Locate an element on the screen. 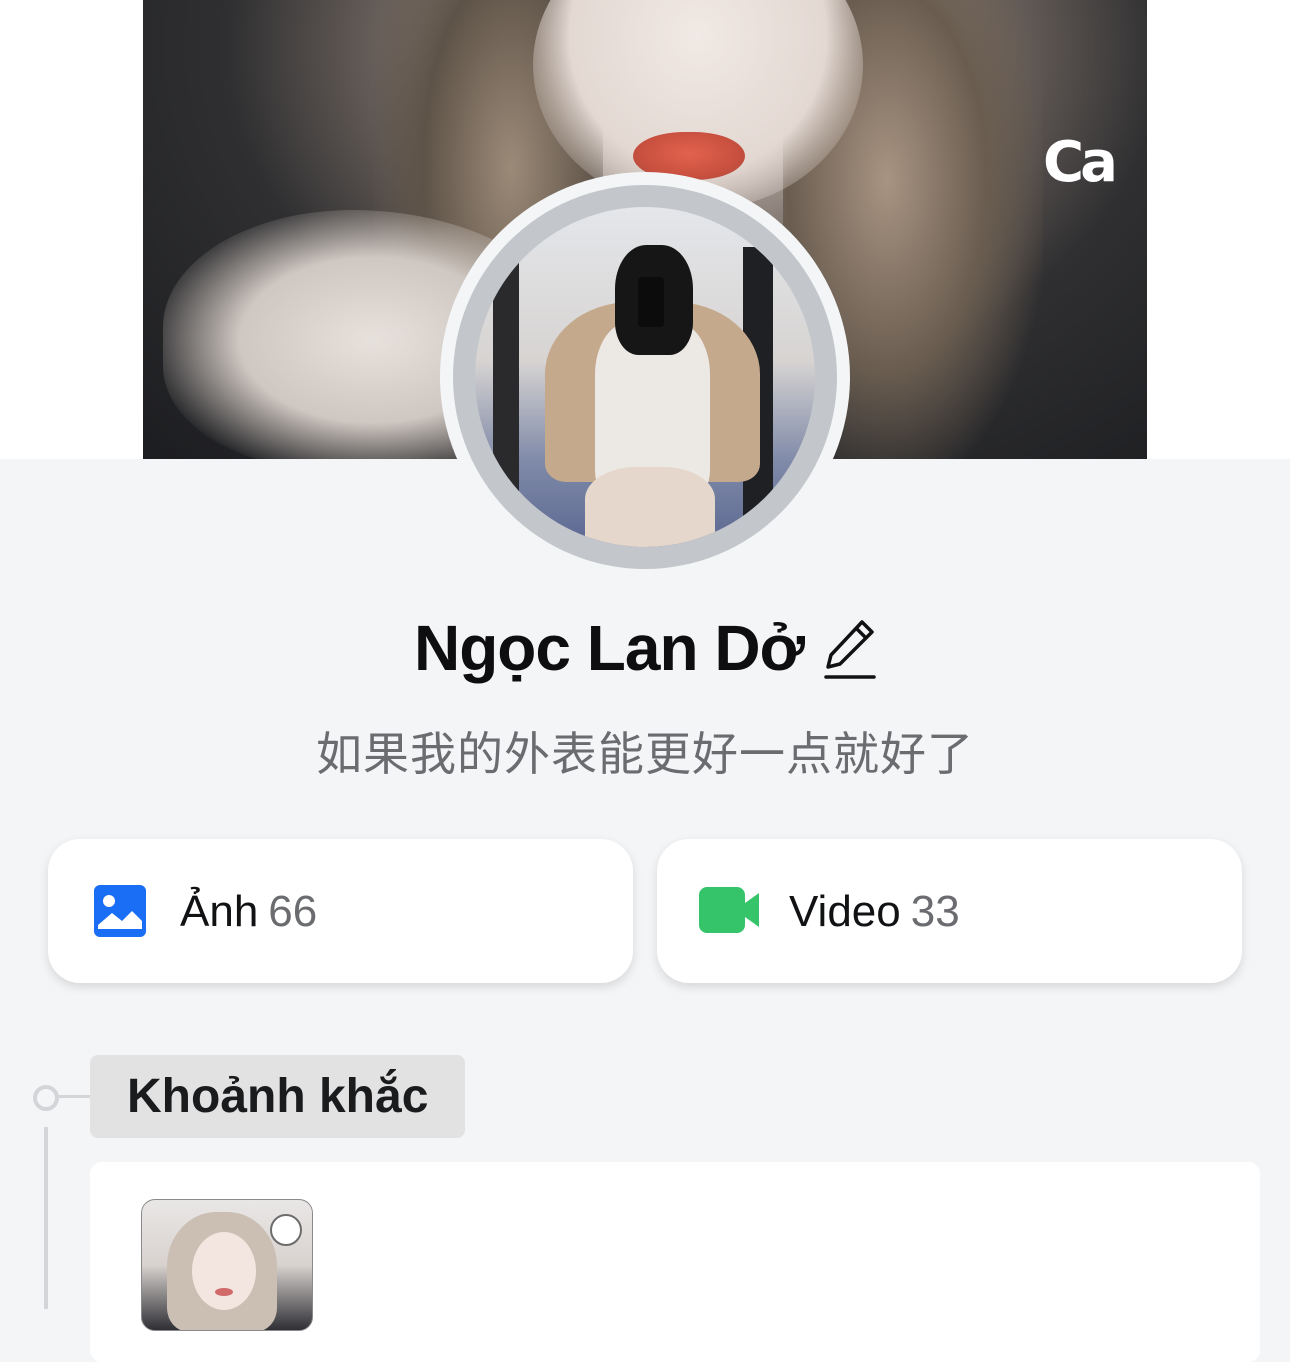 Image resolution: width=1290 pixels, height=1362 pixels. timeline-connector is located at coordinates (74, 1096).